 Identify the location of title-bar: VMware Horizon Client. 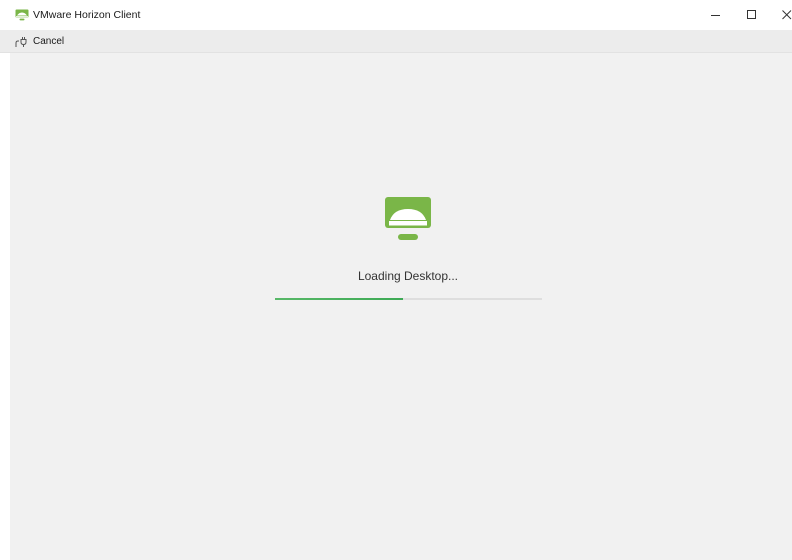
(396, 15).